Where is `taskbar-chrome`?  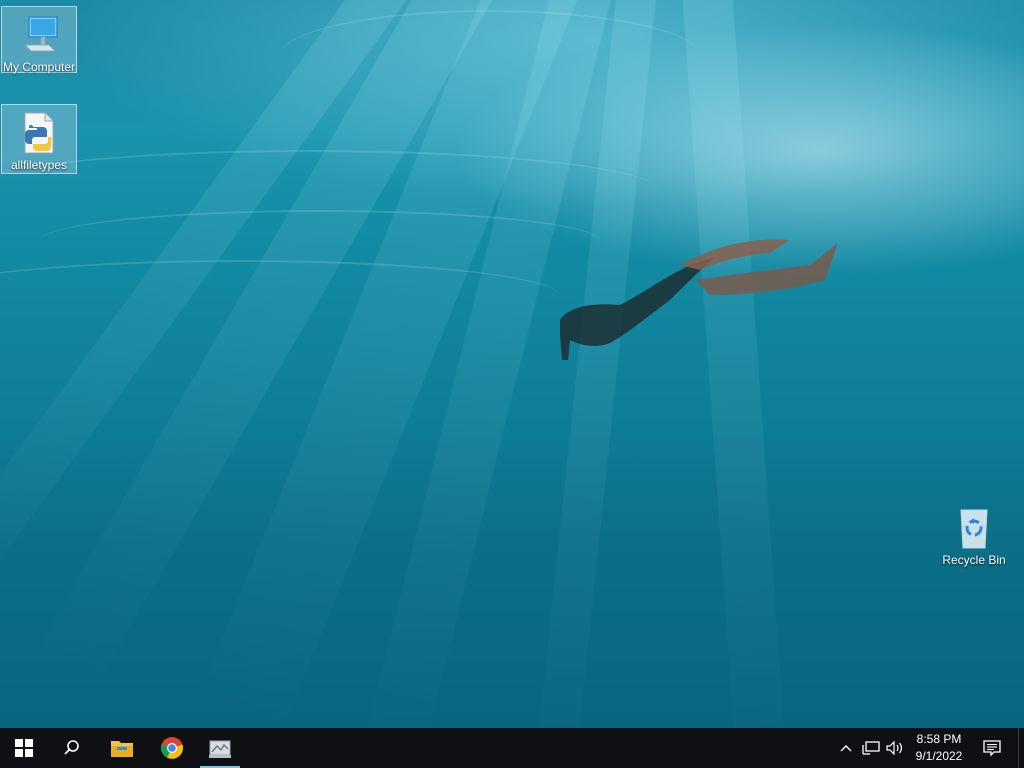
taskbar-chrome is located at coordinates (172, 748).